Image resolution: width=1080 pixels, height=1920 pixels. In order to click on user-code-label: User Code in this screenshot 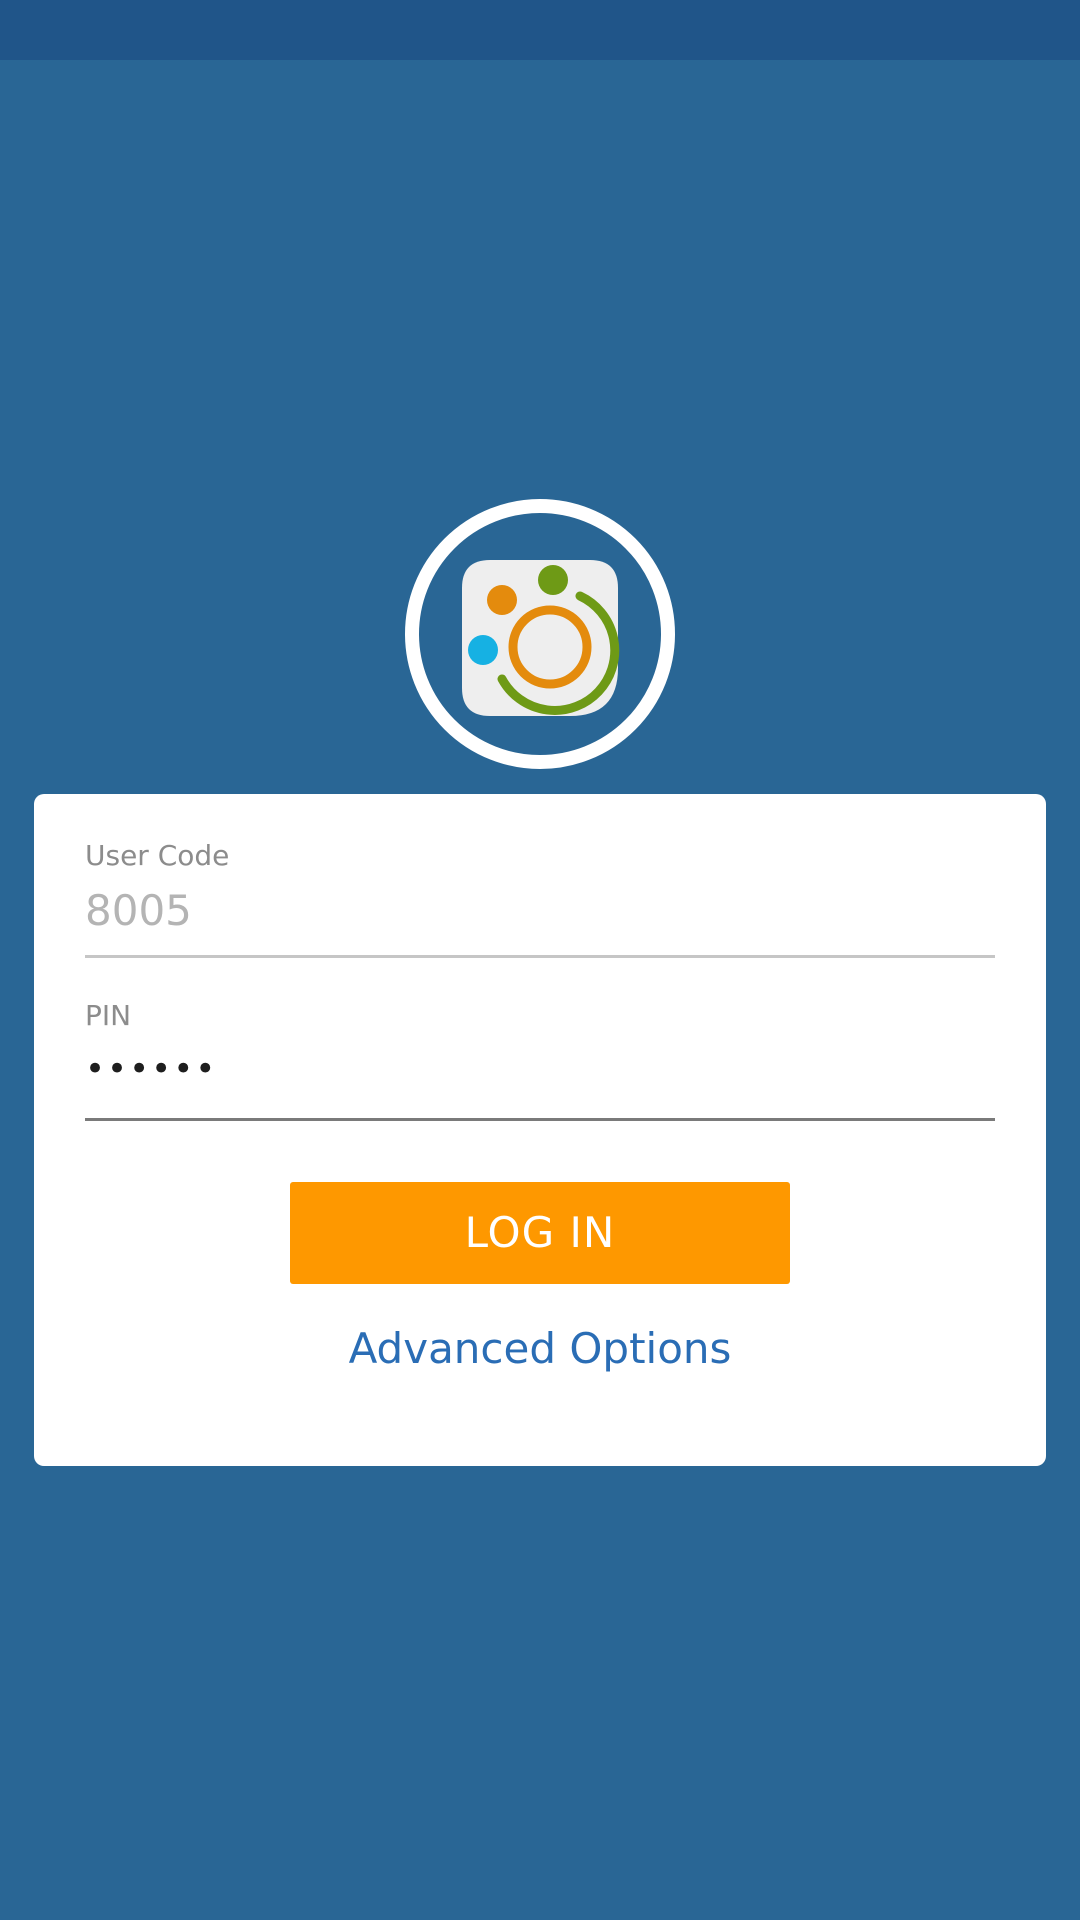, I will do `click(157, 855)`.